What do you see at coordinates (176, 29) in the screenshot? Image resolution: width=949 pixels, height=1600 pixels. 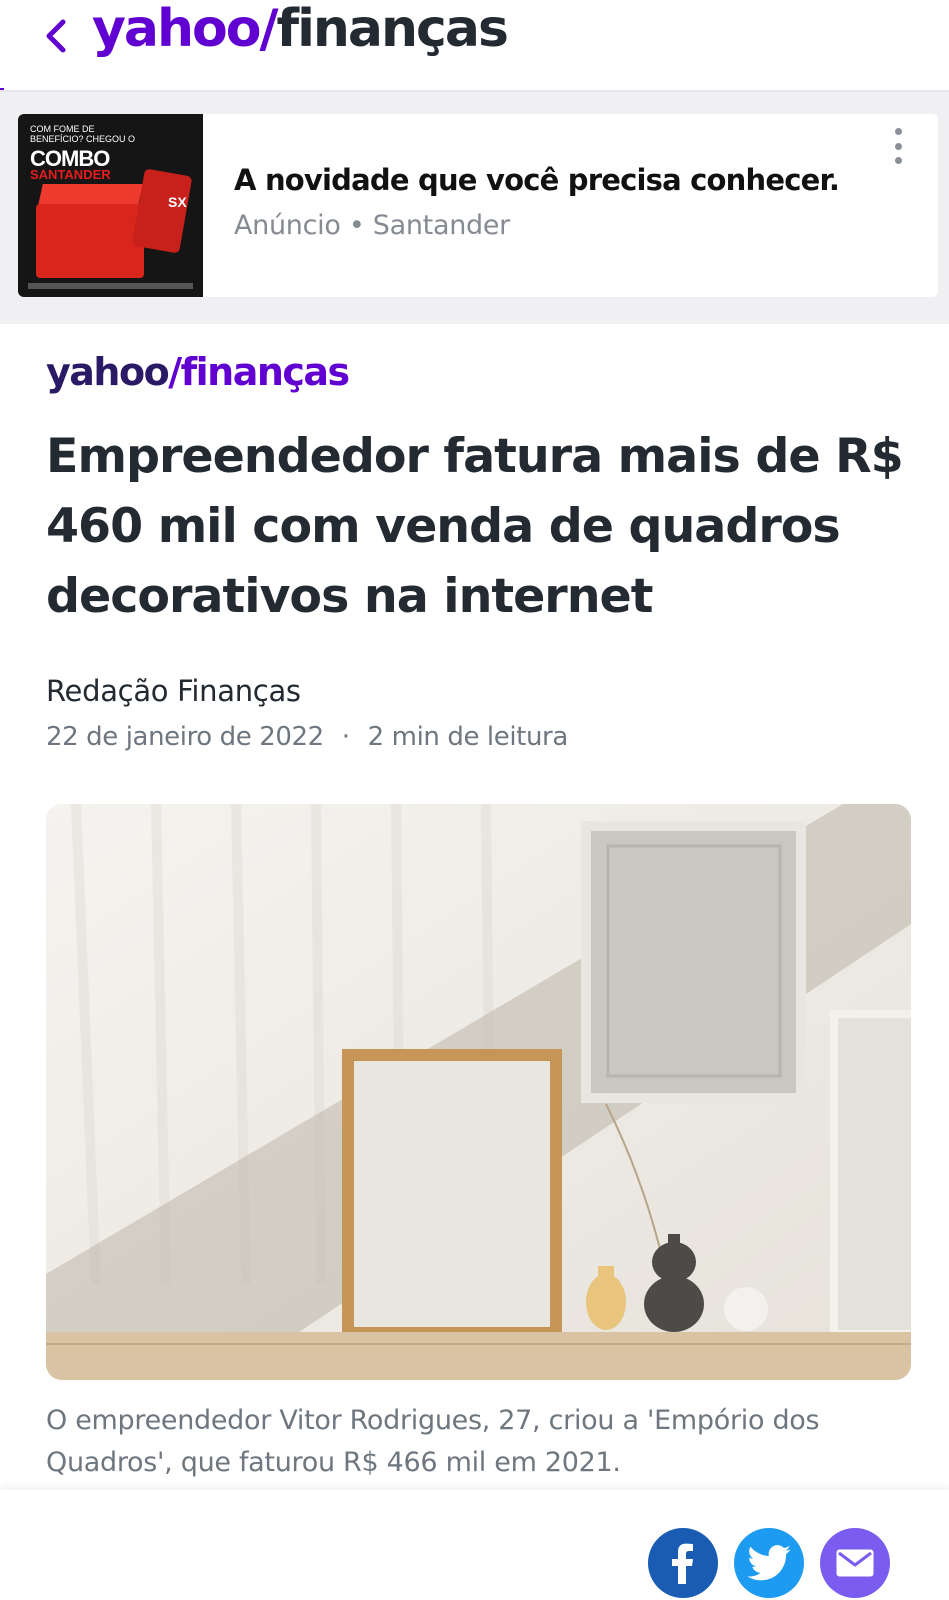 I see `logo-yahoo-text: yahoo` at bounding box center [176, 29].